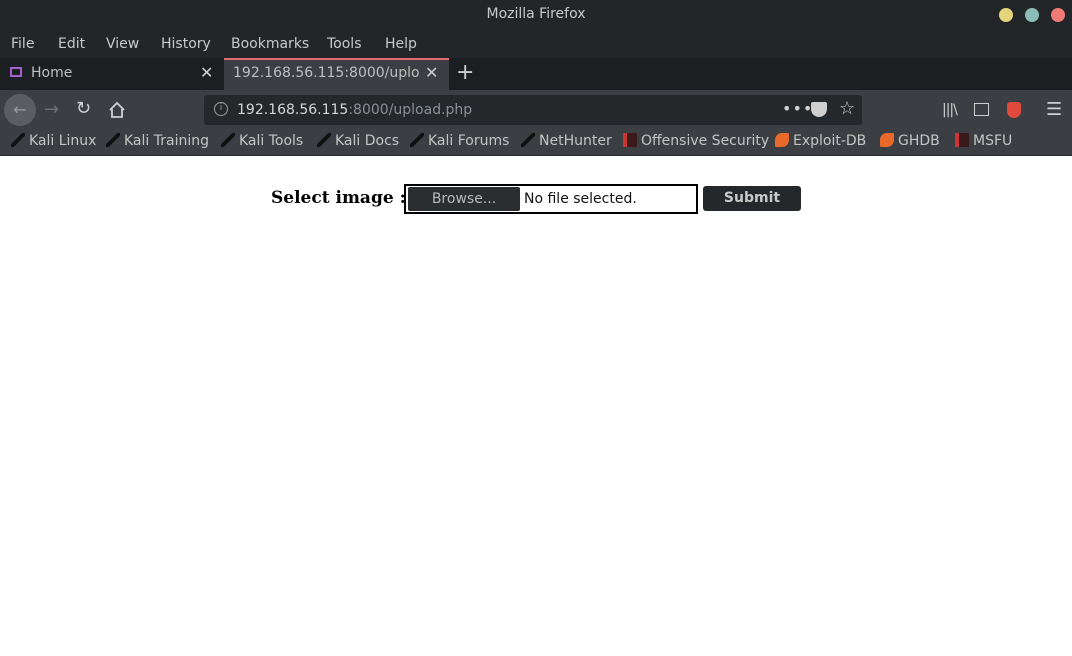 The image size is (1072, 656). I want to click on bookmark-label: GHDB, so click(919, 141).